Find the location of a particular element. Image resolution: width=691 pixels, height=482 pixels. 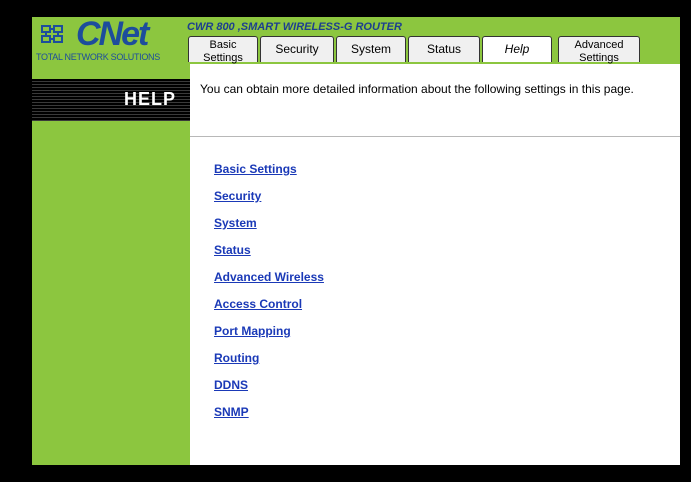

link-snmp: SNMP is located at coordinates (231, 412).